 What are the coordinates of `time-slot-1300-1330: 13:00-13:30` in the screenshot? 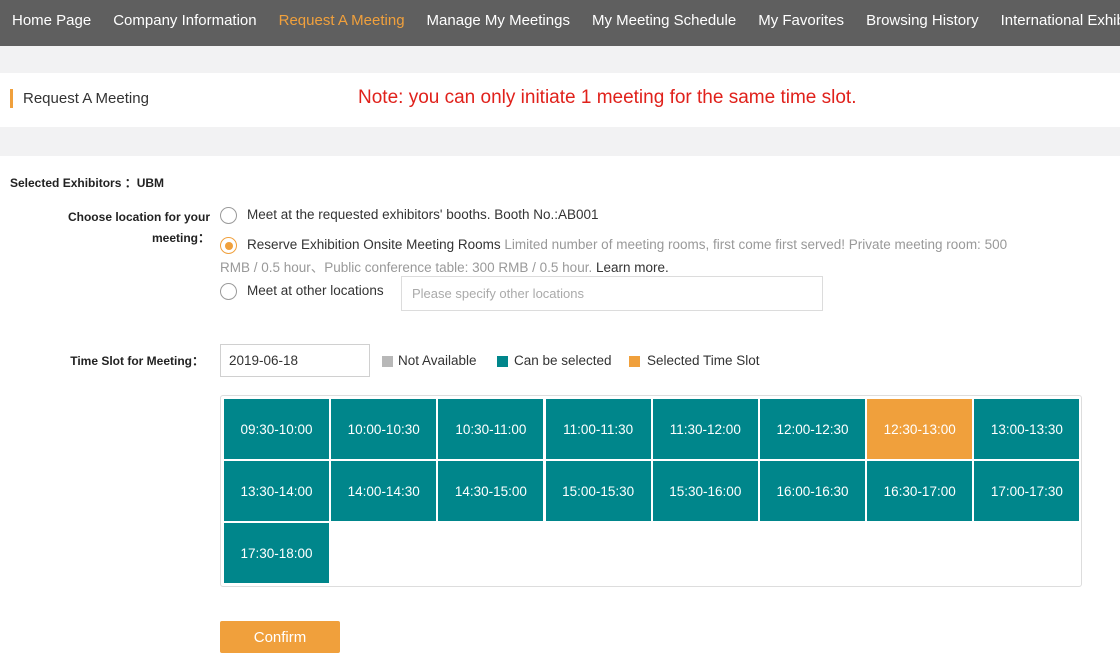 It's located at (1027, 429).